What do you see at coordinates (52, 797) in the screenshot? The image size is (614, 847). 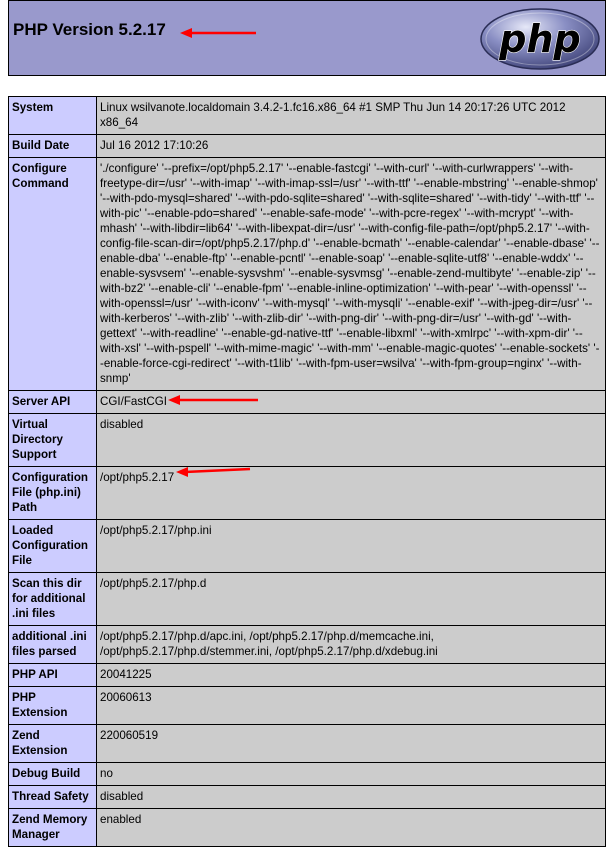 I see `info-row-label: Thread Safety` at bounding box center [52, 797].